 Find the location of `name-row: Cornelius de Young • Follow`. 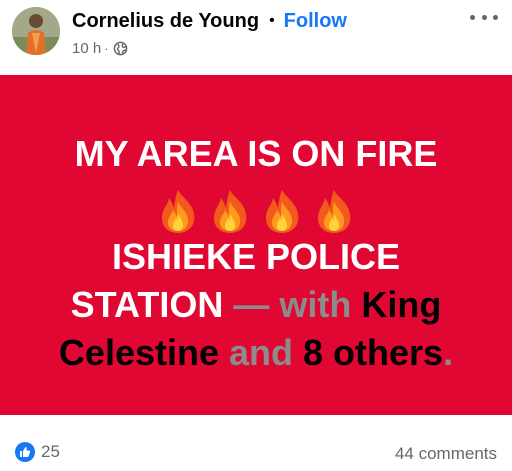

name-row: Cornelius de Young • Follow is located at coordinates (209, 21).